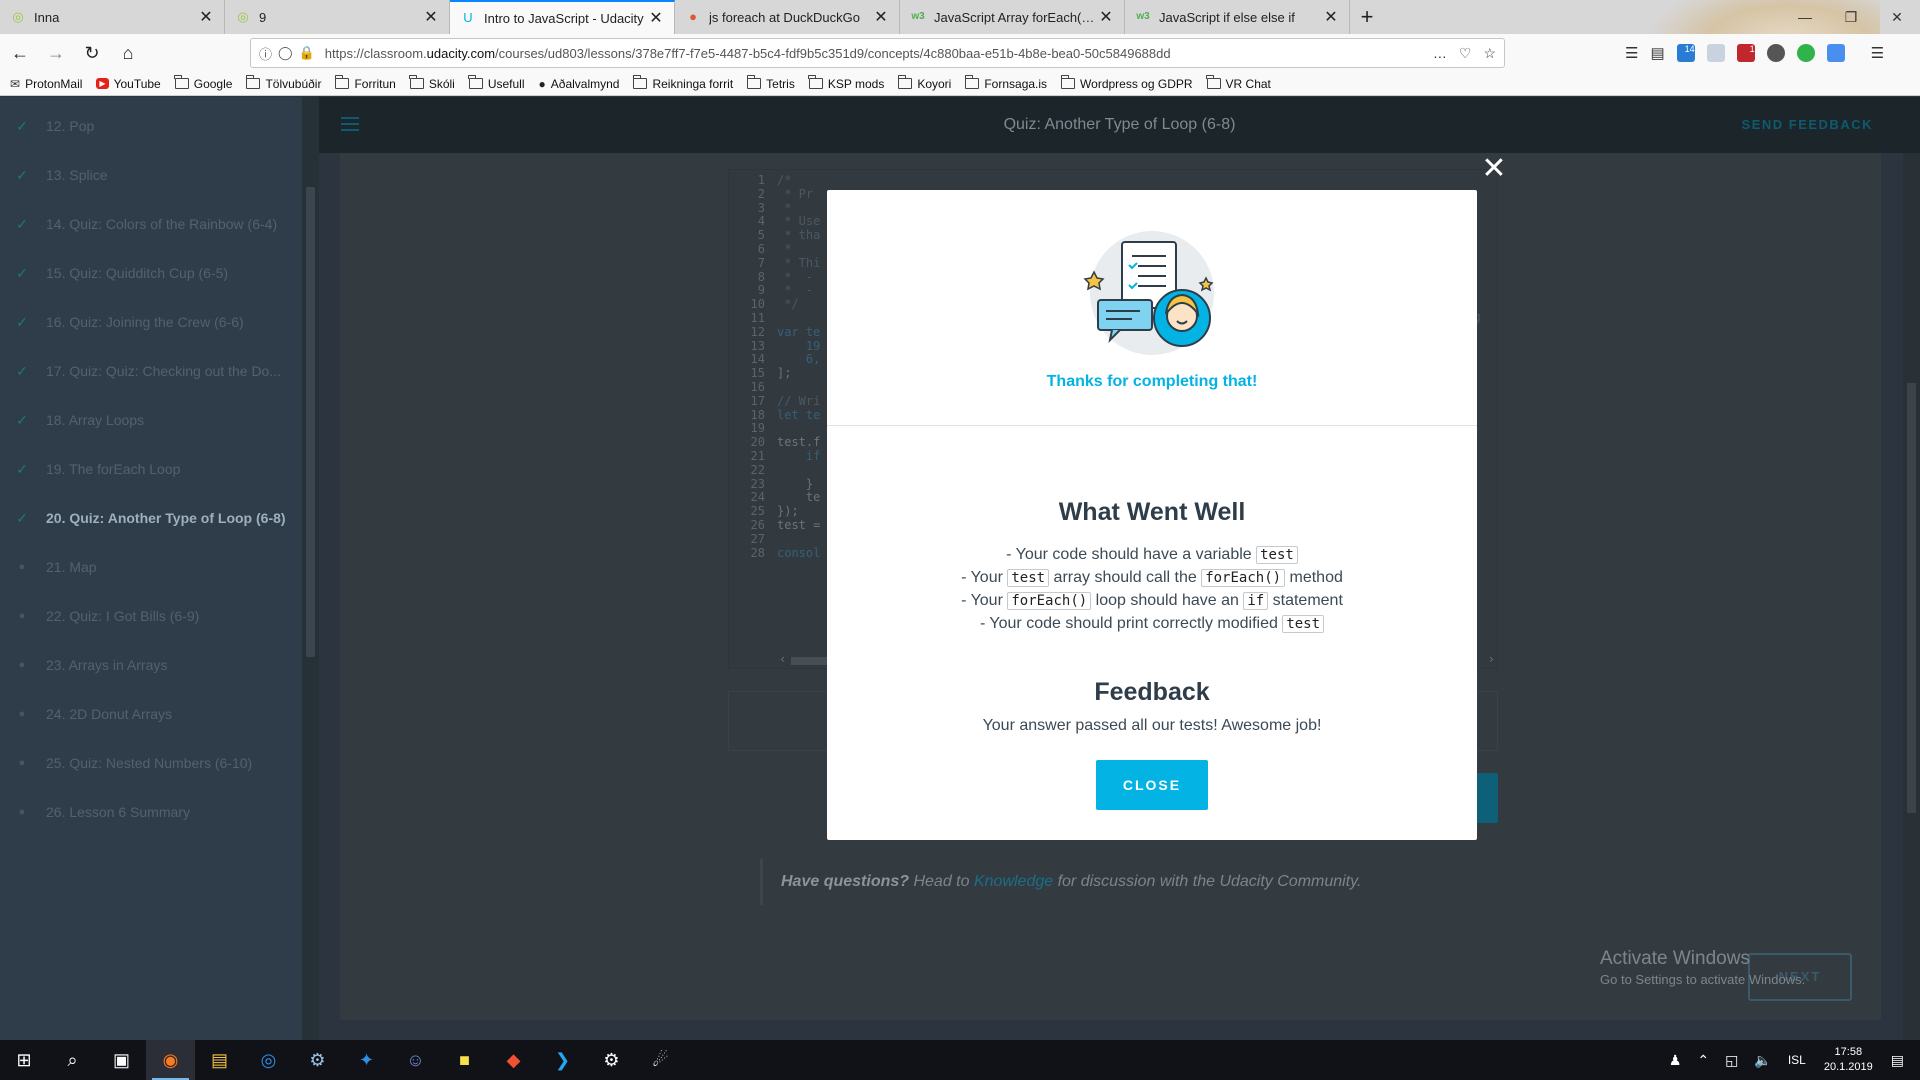  What do you see at coordinates (513, 1060) in the screenshot?
I see `git-icon: ◆` at bounding box center [513, 1060].